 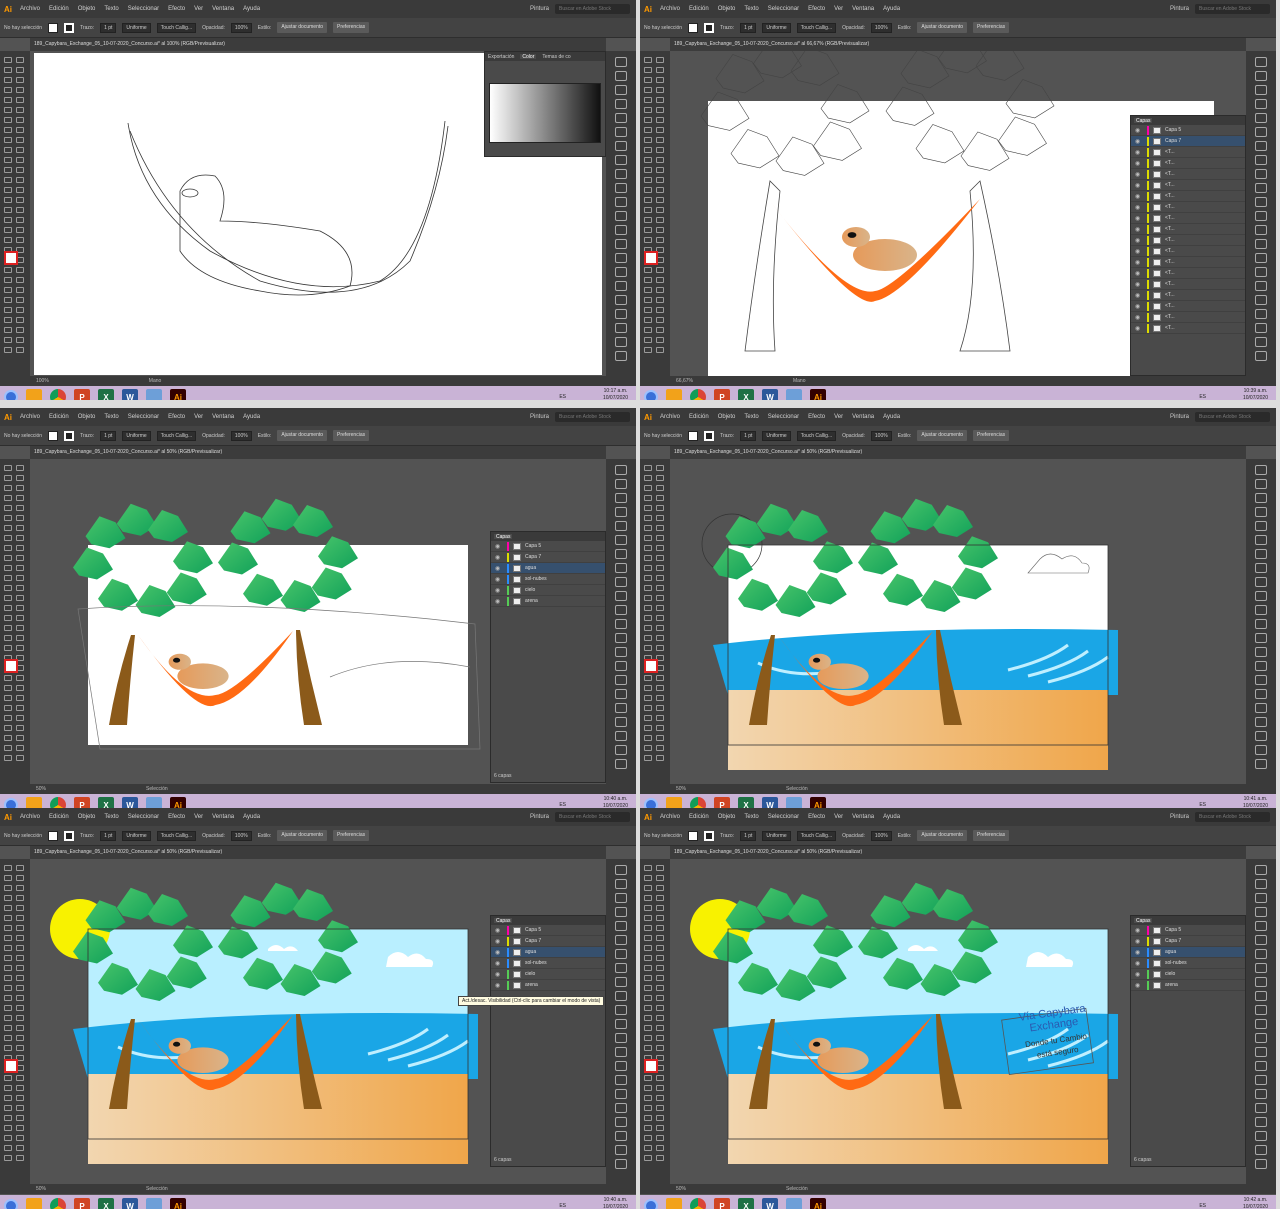 I want to click on system-clock: 10:17 a.m. 10/07/2020, so click(x=615, y=394).